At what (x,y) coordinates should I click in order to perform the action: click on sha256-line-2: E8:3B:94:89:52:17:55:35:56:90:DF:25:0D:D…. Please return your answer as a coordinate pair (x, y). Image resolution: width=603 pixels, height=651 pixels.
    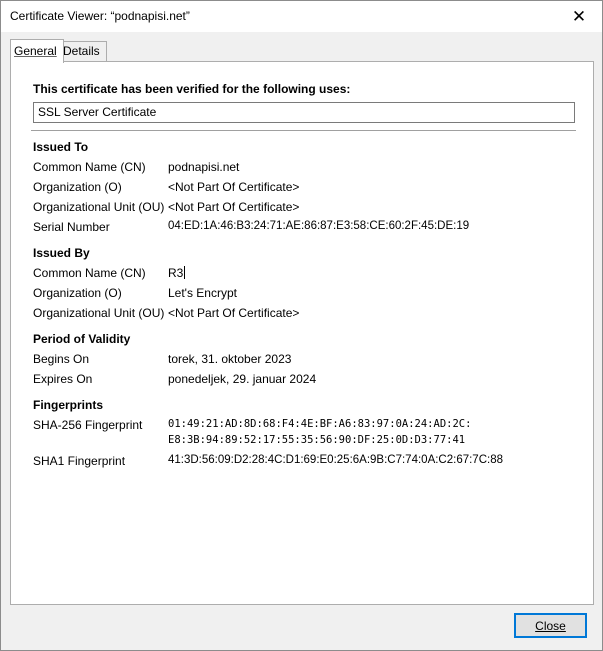
    Looking at the image, I should click on (317, 440).